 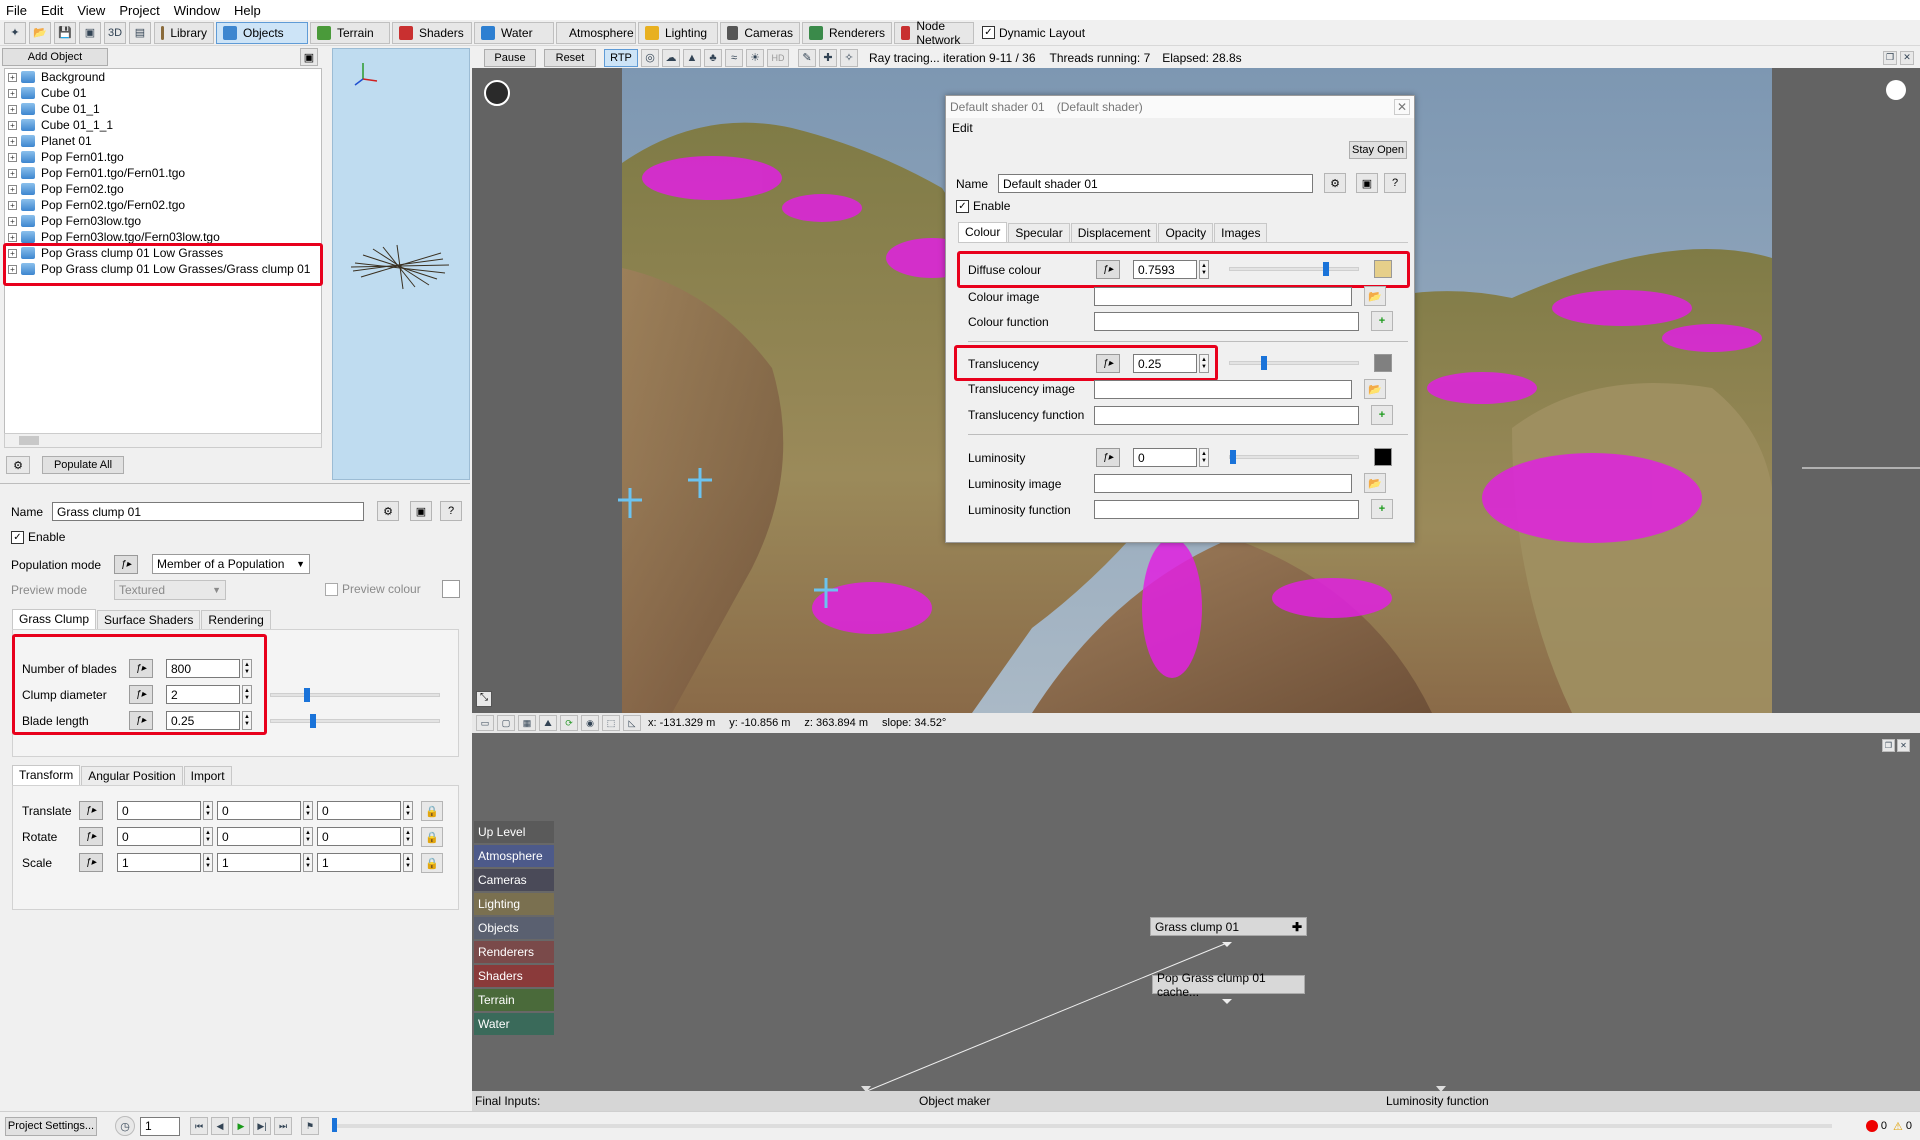 I want to click on luminosity-slider, so click(x=1294, y=457).